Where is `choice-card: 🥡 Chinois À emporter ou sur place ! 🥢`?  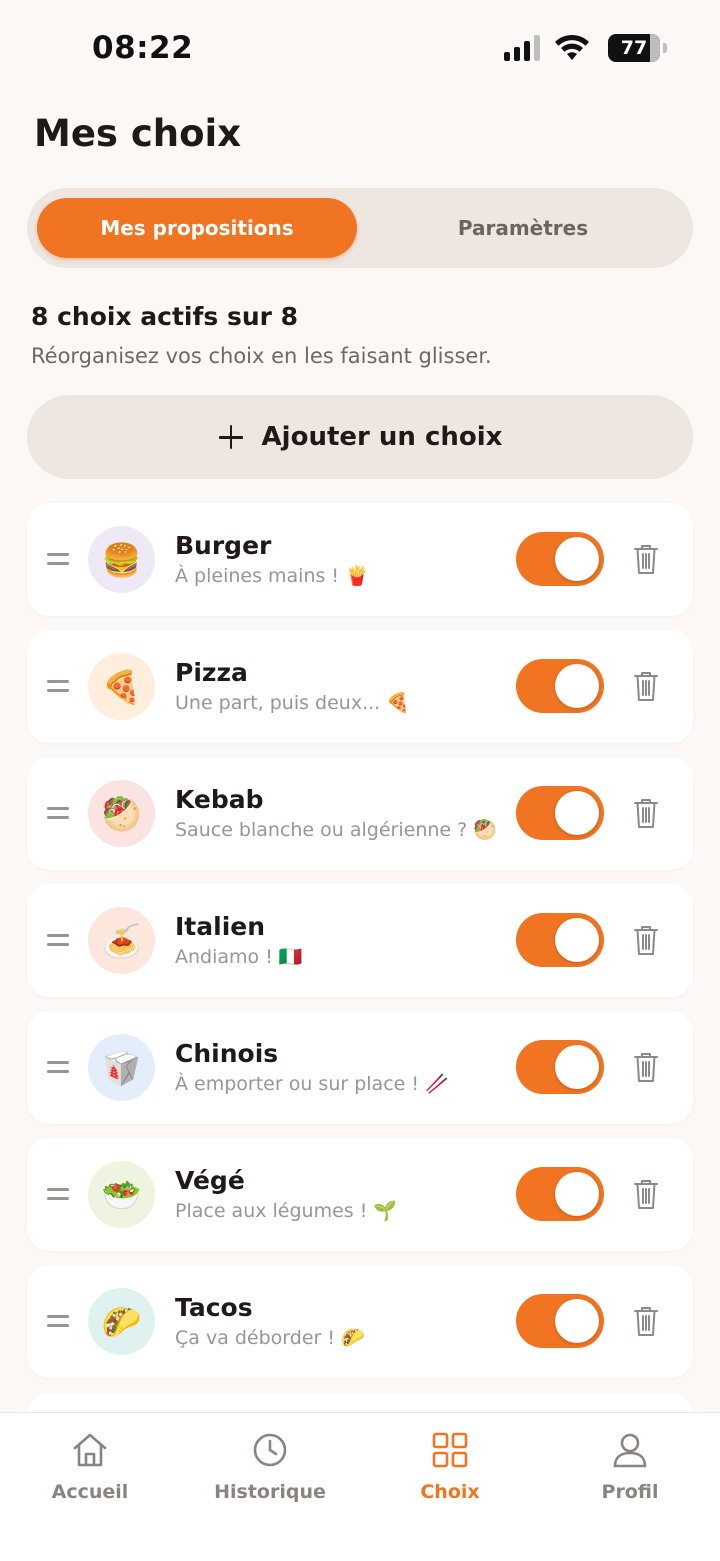 choice-card: 🥡 Chinois À emporter ou sur place ! 🥢 is located at coordinates (360, 1067).